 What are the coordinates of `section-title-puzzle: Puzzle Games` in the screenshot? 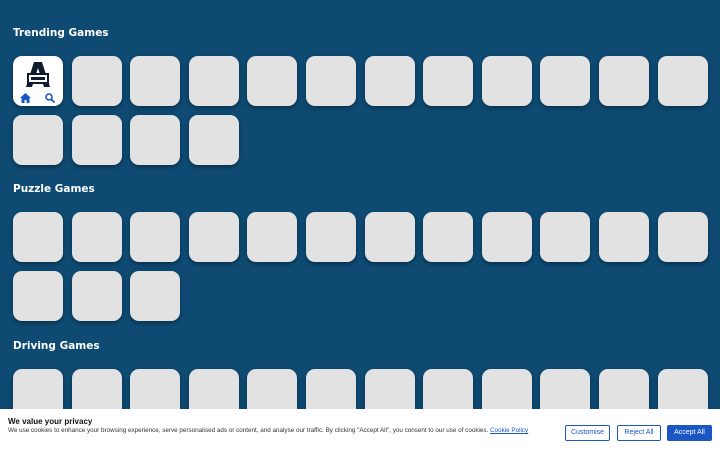 It's located at (54, 189).